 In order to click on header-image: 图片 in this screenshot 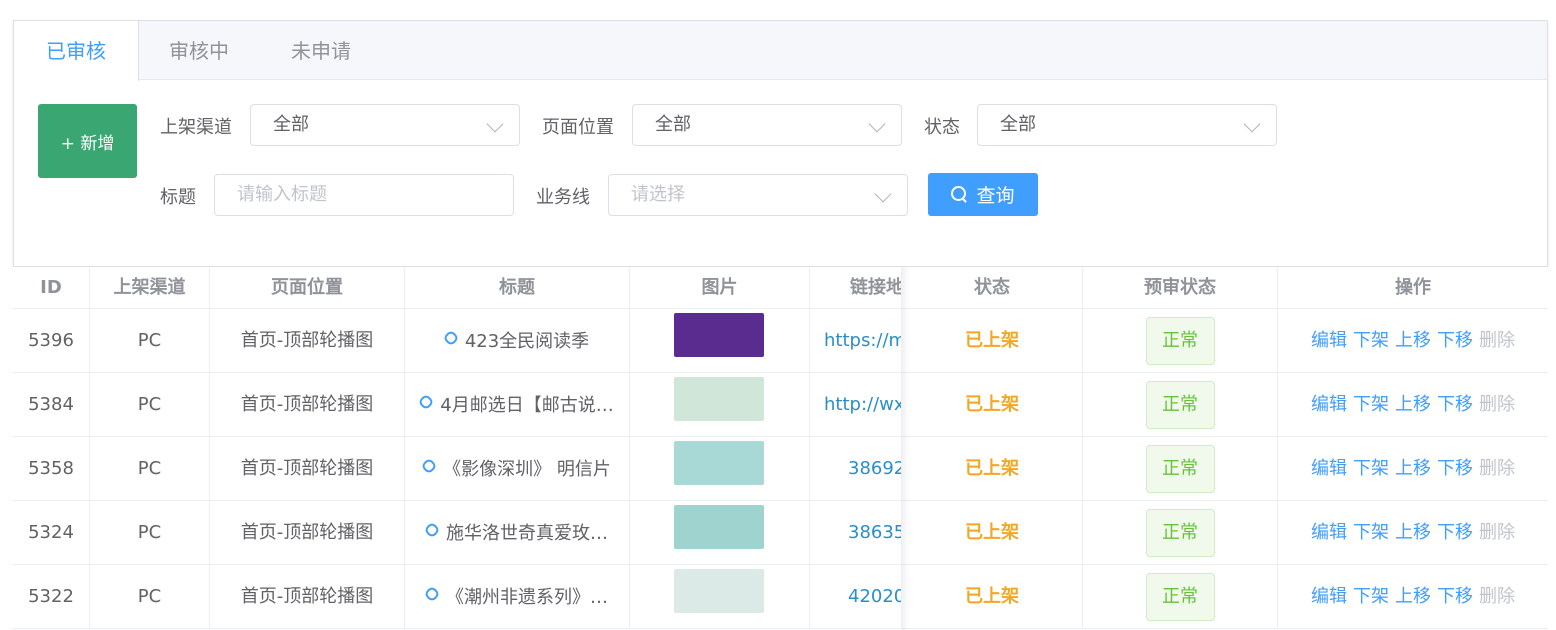, I will do `click(720, 288)`.